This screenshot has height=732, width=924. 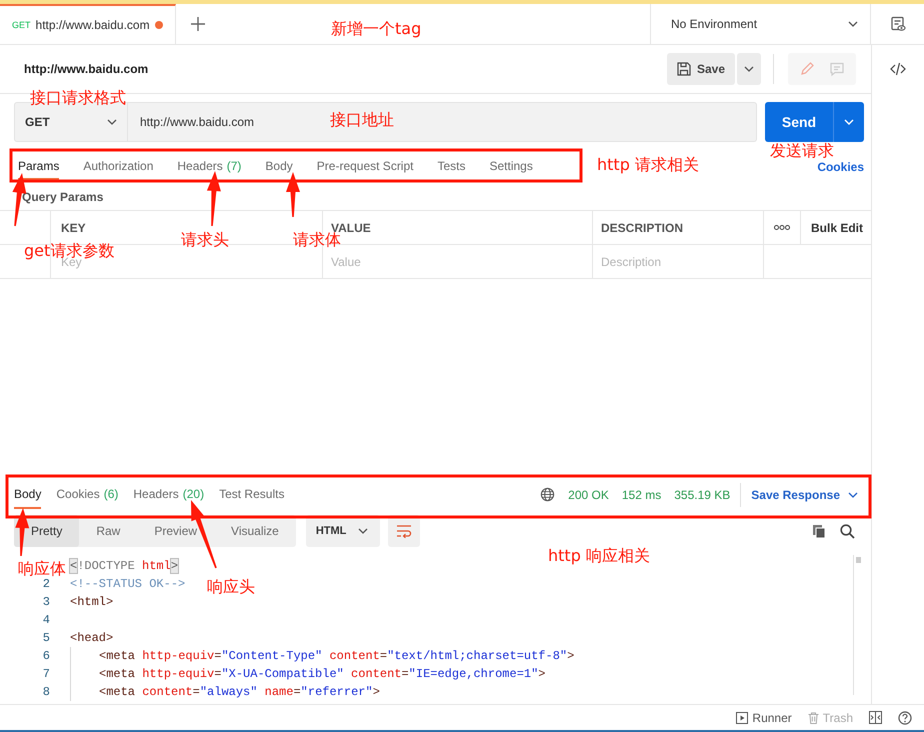 What do you see at coordinates (457, 261) in the screenshot?
I see `param-field: Value` at bounding box center [457, 261].